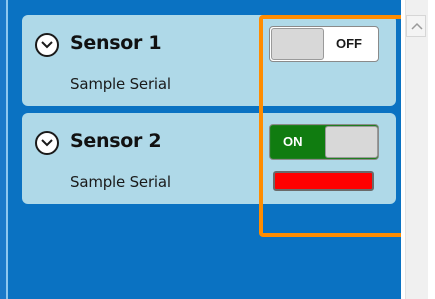 The width and height of the screenshot is (435, 299). What do you see at coordinates (349, 43) in the screenshot?
I see `toggle-state-label: OFF` at bounding box center [349, 43].